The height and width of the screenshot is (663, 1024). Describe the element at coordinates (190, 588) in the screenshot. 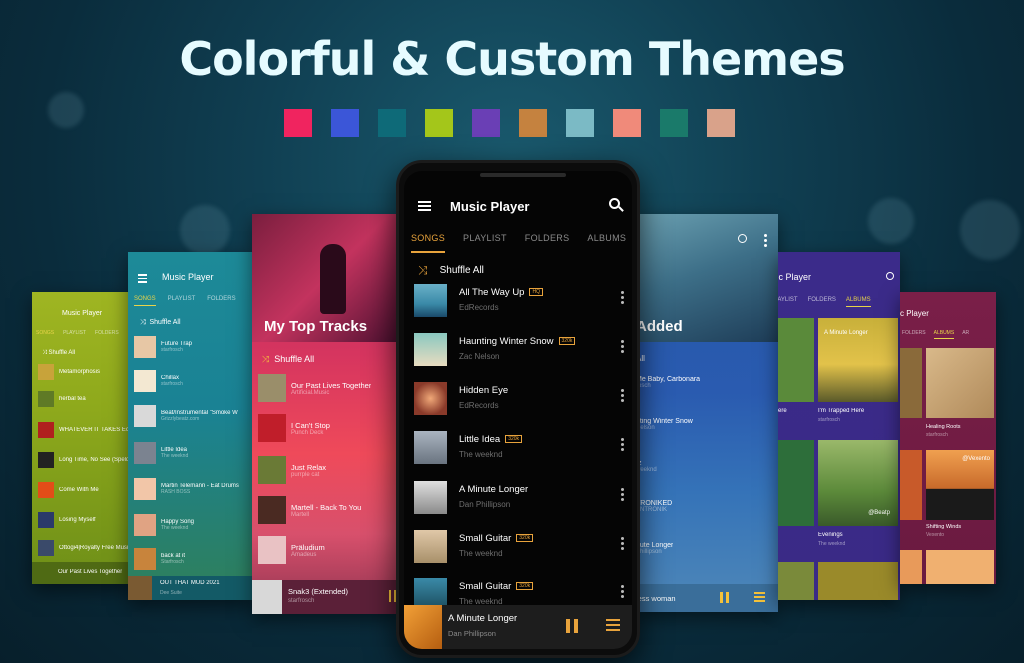

I see `mini-player: OUT THAT MUD 2021 Dee Suite` at that location.